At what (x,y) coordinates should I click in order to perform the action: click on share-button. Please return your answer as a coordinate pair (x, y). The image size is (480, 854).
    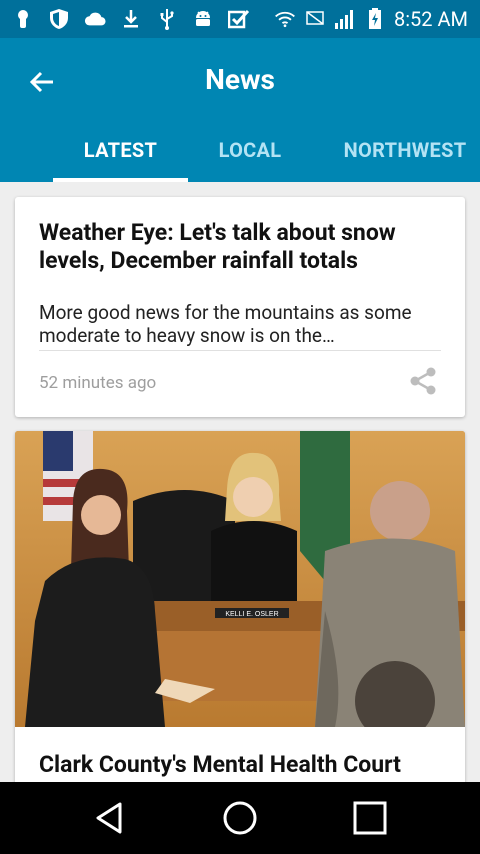
    Looking at the image, I should click on (423, 381).